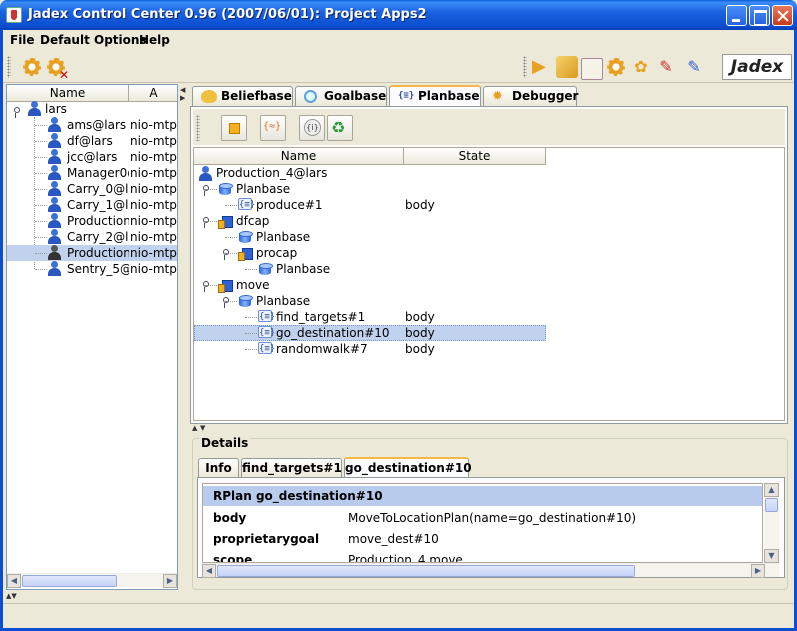  Describe the element at coordinates (543, 67) in the screenshot. I see `play-arrow-icon: ▶` at that location.